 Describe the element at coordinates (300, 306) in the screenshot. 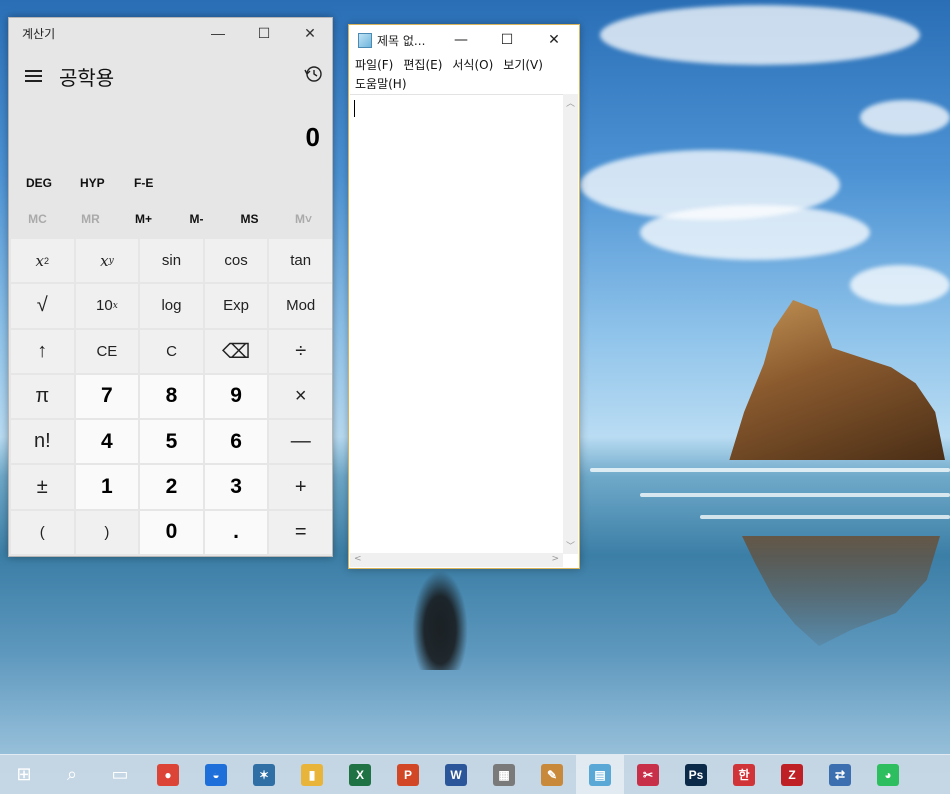

I see `mod-button: Mod` at that location.